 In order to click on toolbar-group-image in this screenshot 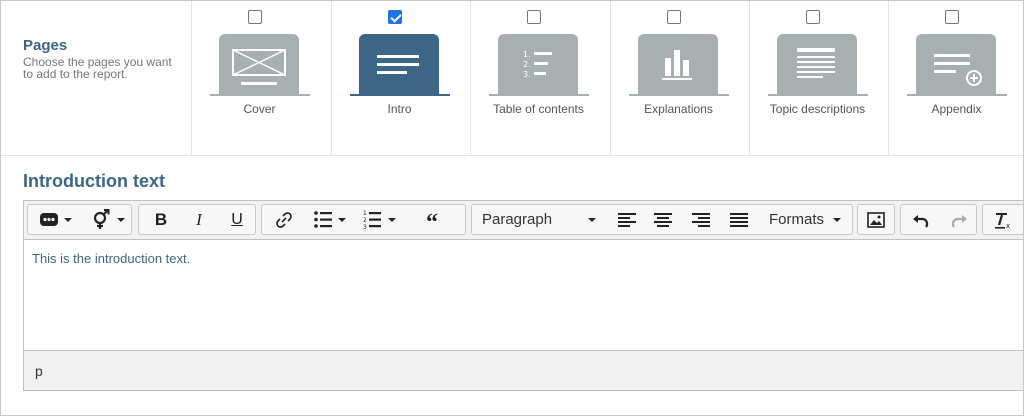, I will do `click(876, 219)`.